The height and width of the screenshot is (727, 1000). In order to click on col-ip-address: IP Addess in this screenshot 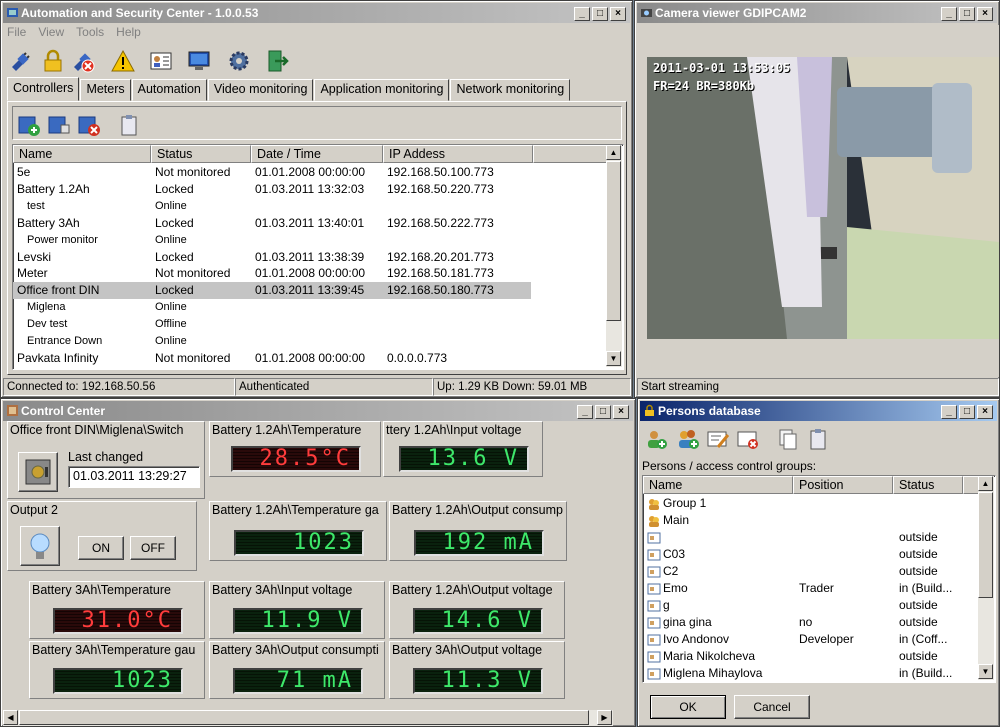, I will do `click(458, 154)`.